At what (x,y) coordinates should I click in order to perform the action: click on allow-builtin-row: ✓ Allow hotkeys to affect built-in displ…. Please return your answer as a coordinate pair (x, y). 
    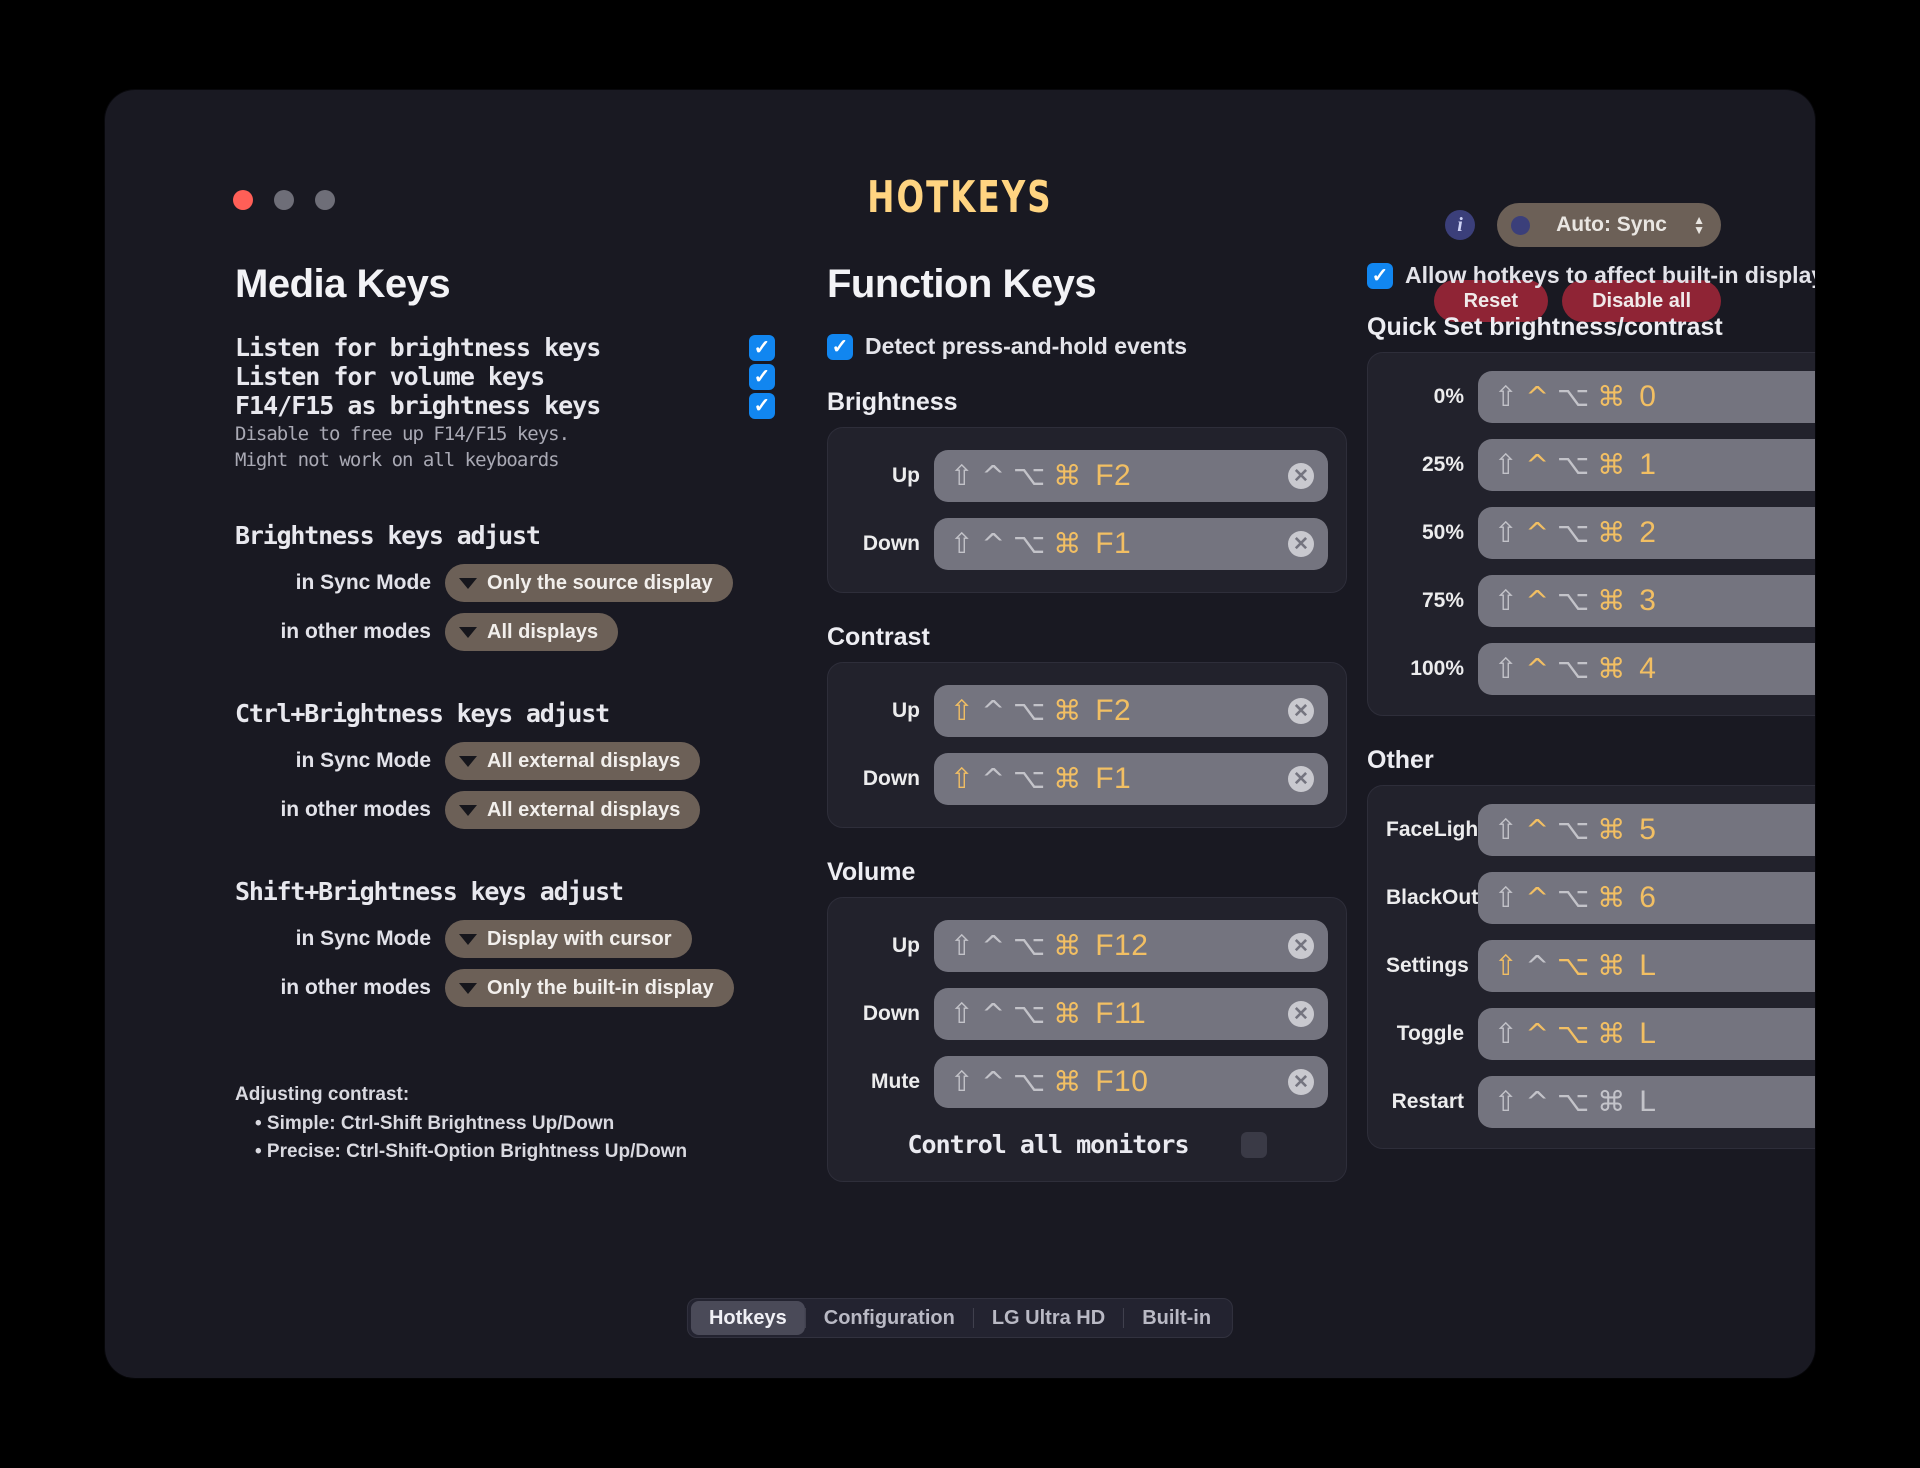
    Looking at the image, I should click on (1591, 275).